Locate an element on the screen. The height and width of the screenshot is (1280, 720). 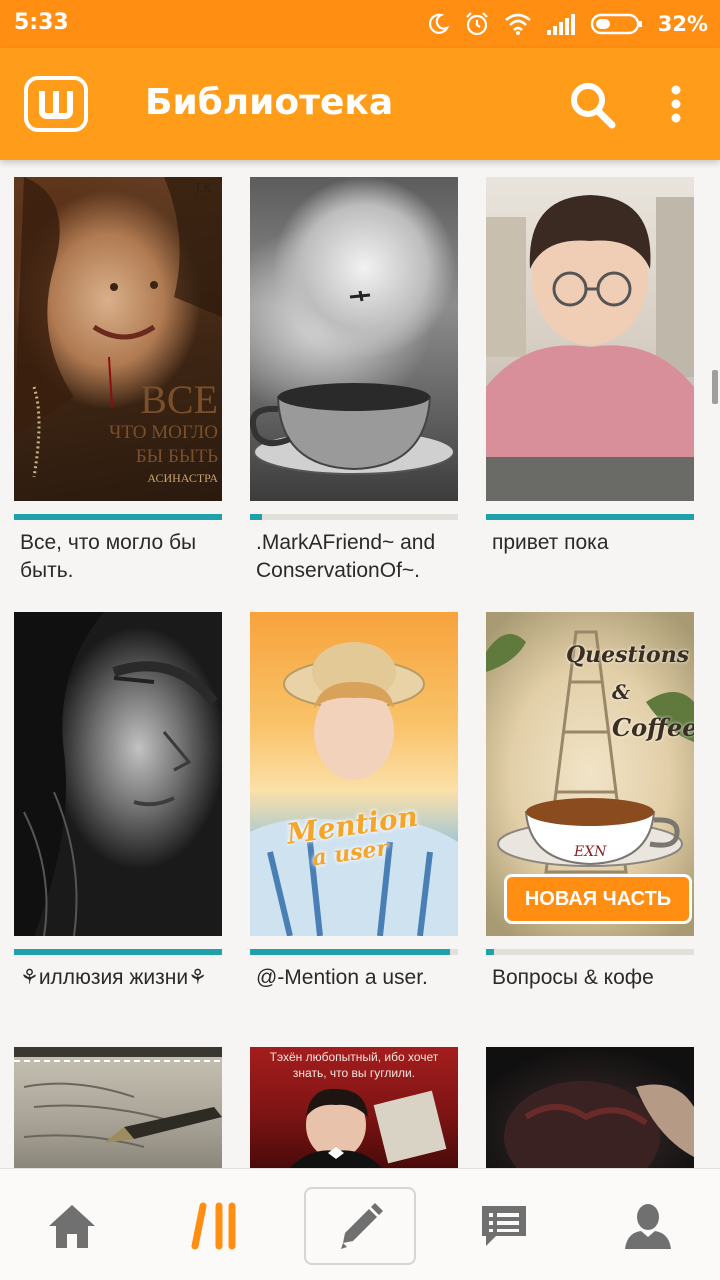
book-cover: J.K ВСЕ ЧТО МОГЛО БЫ БЫТЬ АСИНАСТРА is located at coordinates (118, 339).